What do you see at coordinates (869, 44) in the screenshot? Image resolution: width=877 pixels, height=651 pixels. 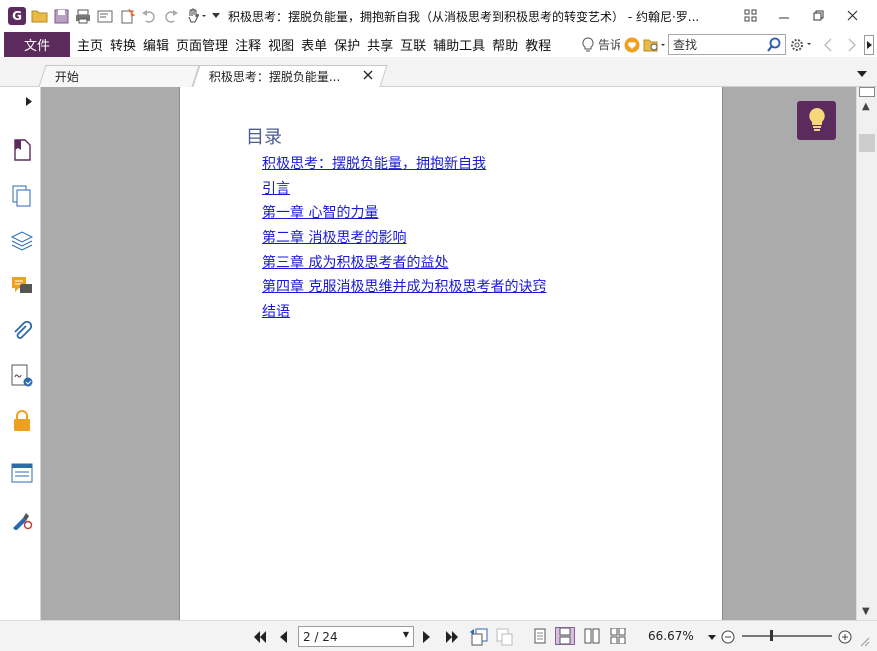 I see `ribbon-expand-icon` at bounding box center [869, 44].